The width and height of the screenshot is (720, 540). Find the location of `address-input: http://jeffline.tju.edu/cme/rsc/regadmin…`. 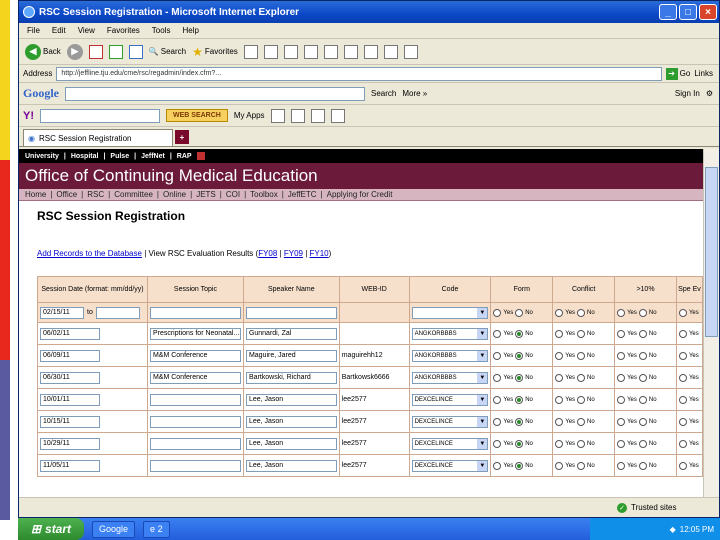

address-input: http://jeffline.tju.edu/cme/rsc/regadmin… is located at coordinates (359, 73).